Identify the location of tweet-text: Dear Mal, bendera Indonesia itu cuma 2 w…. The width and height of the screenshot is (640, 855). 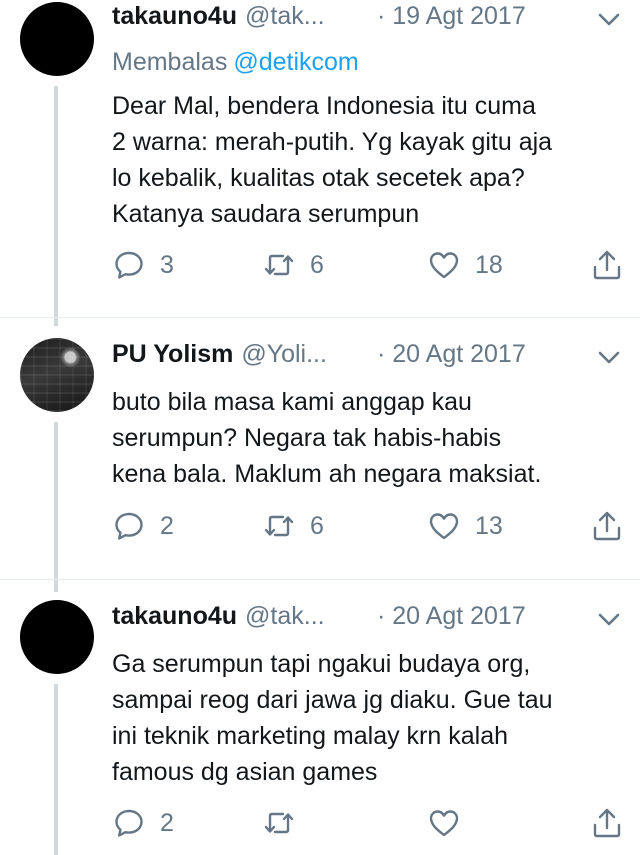
(332, 160).